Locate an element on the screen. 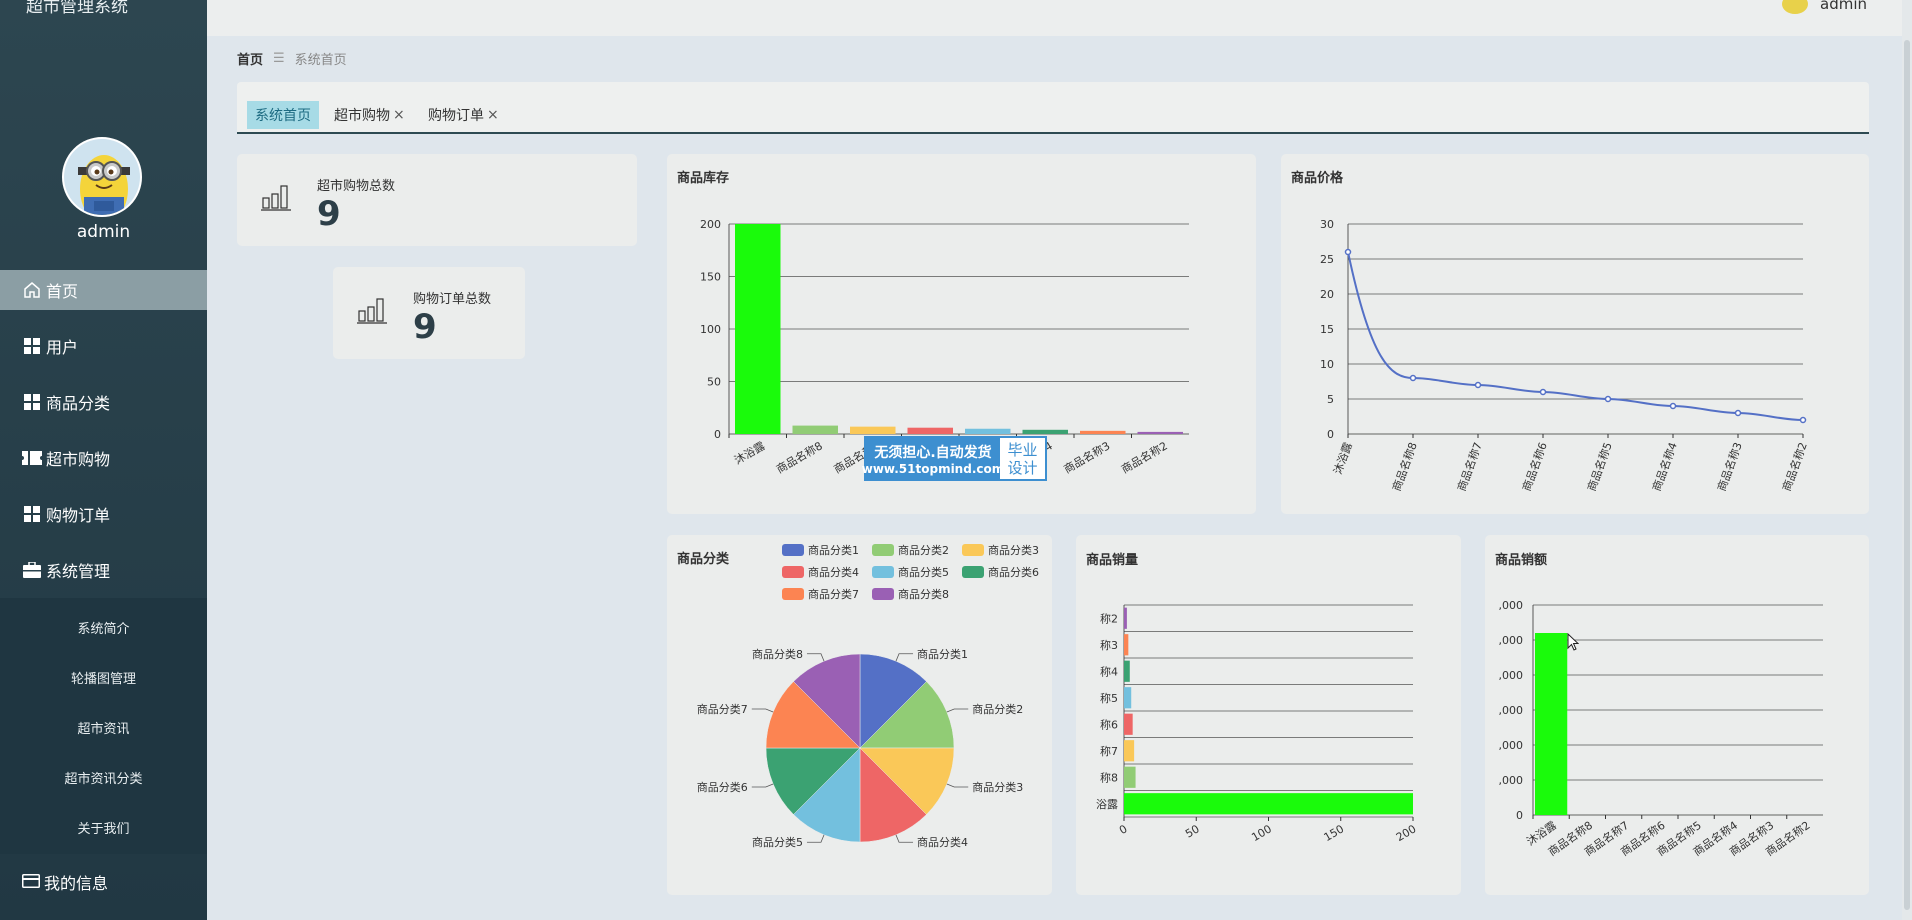 Image resolution: width=1912 pixels, height=920 pixels. x-tick-label: 商品名称4 is located at coordinates (1664, 466).